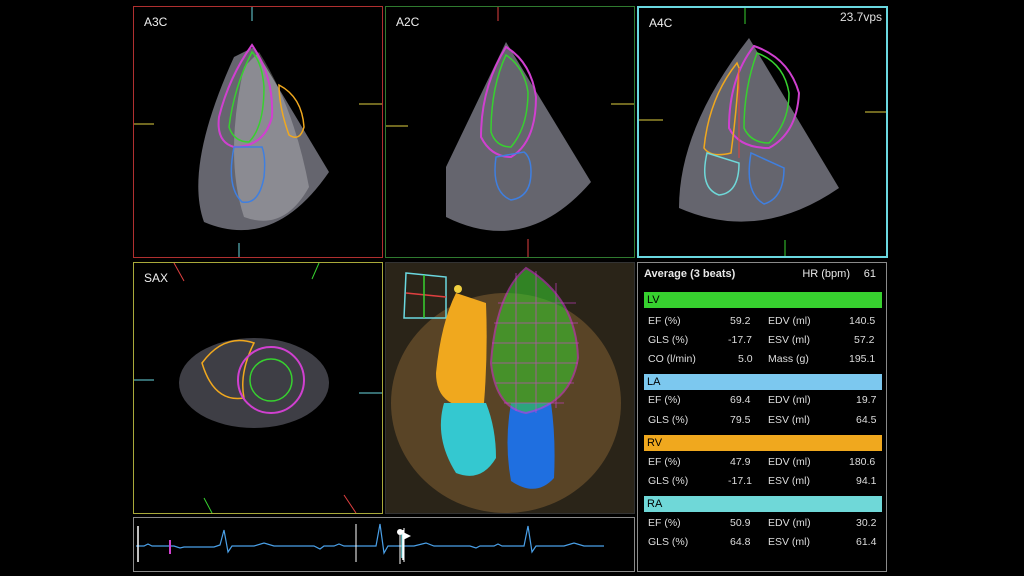 This screenshot has height=576, width=1024. Describe the element at coordinates (763, 382) in the screenshot. I see `section-bar-la: LA` at that location.